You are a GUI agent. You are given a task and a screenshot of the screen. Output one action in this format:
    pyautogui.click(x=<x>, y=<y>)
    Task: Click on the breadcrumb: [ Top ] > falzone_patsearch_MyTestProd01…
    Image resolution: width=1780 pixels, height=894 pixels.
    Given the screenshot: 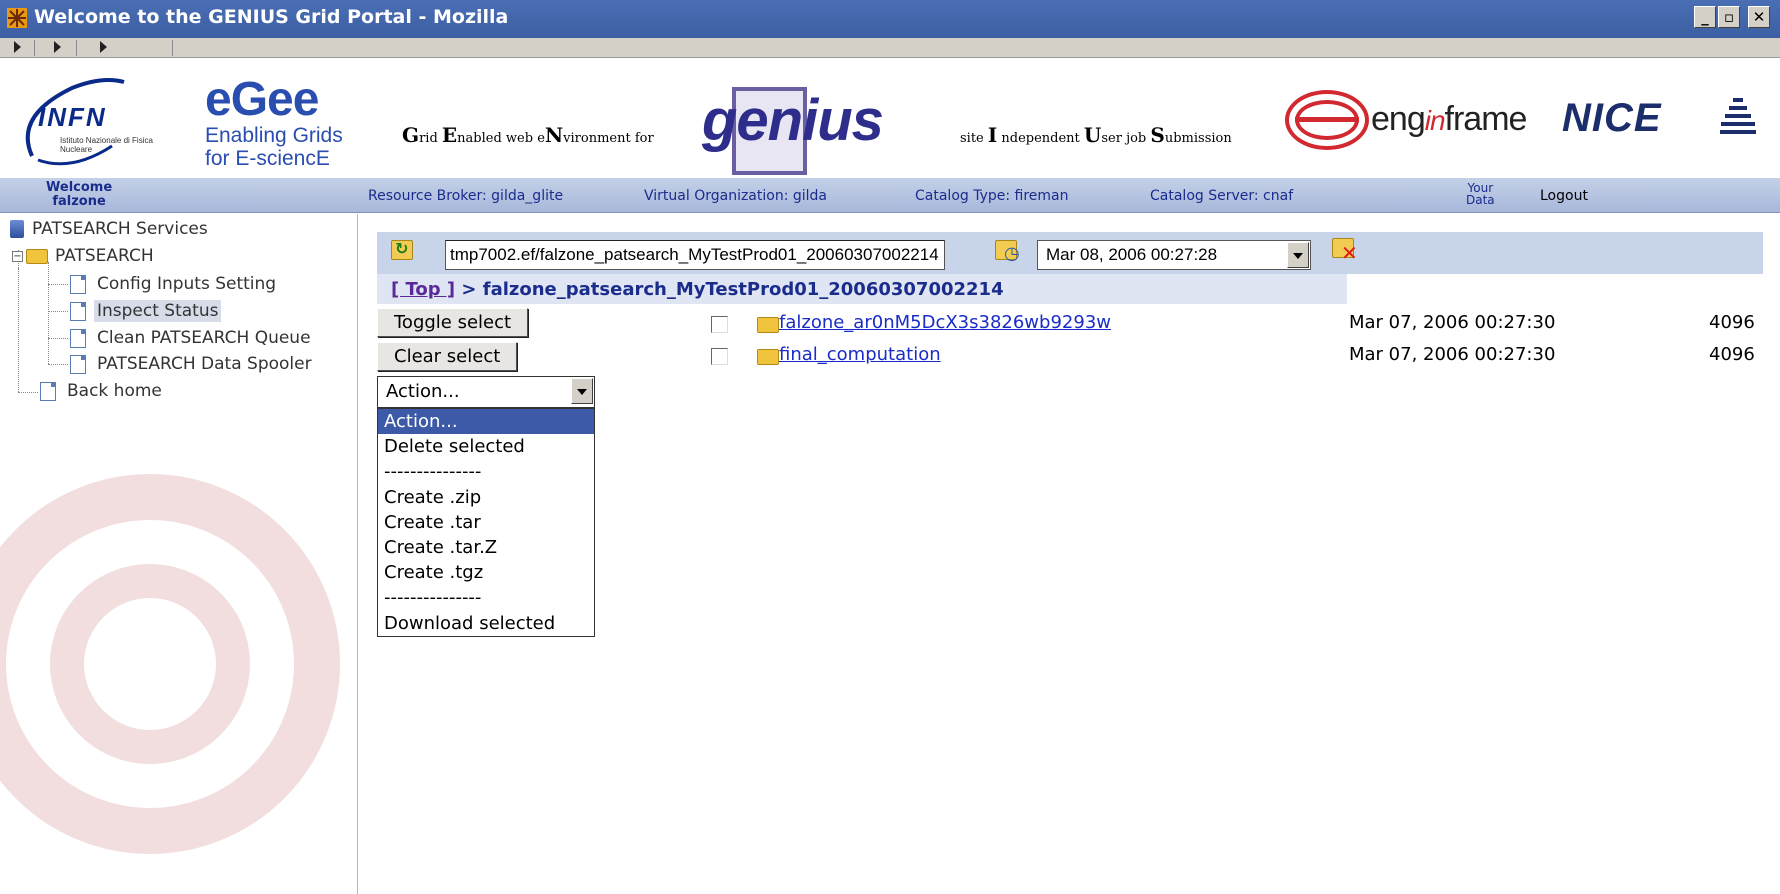 What is the action you would take?
    pyautogui.click(x=862, y=289)
    